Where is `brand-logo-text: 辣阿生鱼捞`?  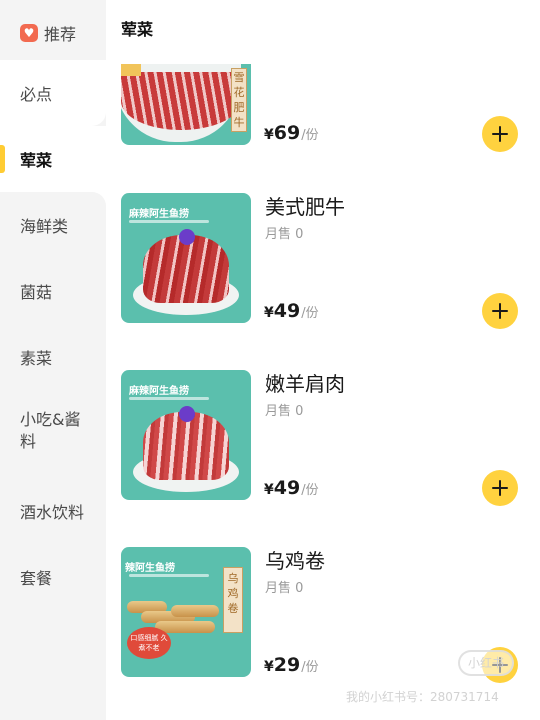 brand-logo-text: 辣阿生鱼捞 is located at coordinates (150, 568).